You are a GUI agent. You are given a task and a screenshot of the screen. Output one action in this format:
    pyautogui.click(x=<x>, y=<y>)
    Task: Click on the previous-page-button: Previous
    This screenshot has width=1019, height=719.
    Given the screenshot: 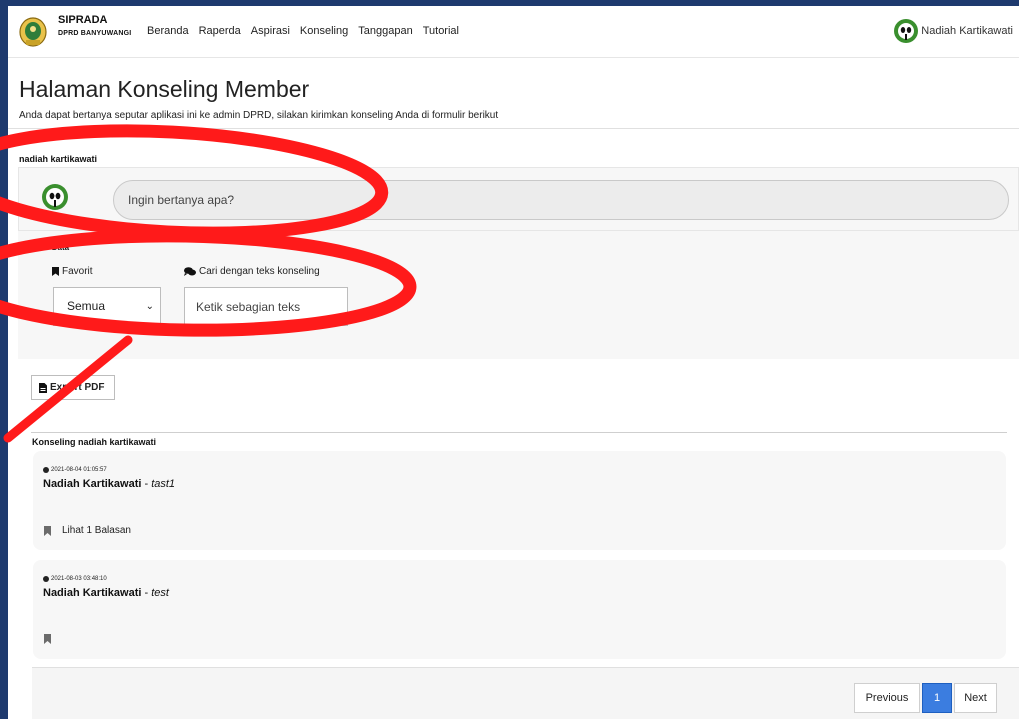 What is the action you would take?
    pyautogui.click(x=887, y=698)
    